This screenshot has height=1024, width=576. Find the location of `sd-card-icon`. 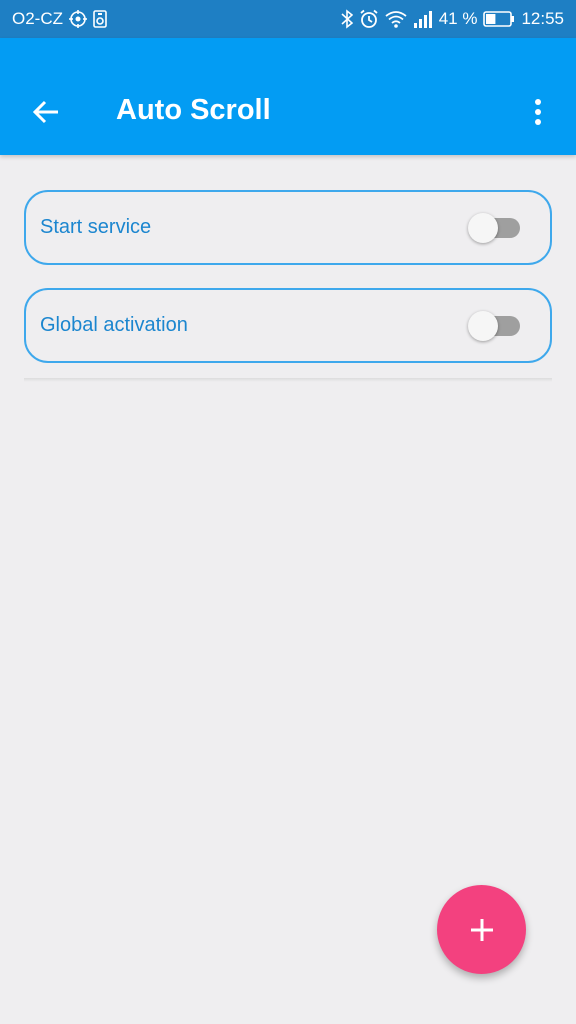

sd-card-icon is located at coordinates (100, 19).